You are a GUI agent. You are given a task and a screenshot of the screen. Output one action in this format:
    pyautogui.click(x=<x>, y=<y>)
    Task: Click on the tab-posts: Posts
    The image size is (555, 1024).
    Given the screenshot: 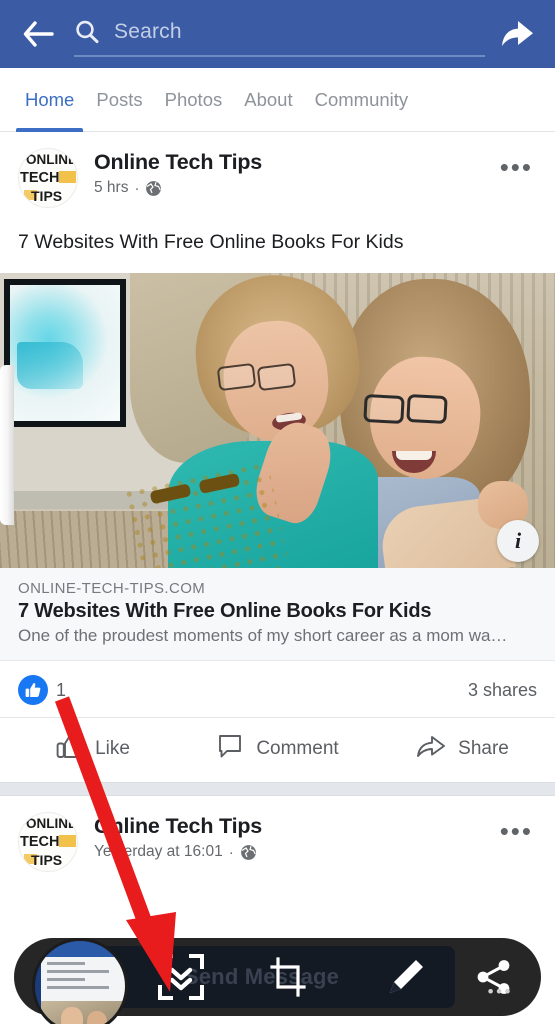 What is the action you would take?
    pyautogui.click(x=119, y=100)
    